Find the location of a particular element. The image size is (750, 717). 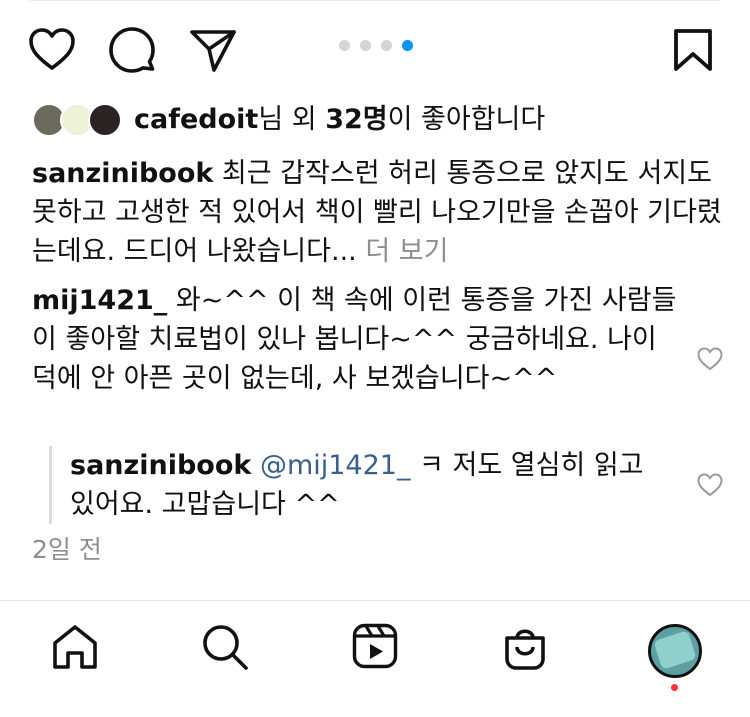

bookmark-icon is located at coordinates (693, 50).